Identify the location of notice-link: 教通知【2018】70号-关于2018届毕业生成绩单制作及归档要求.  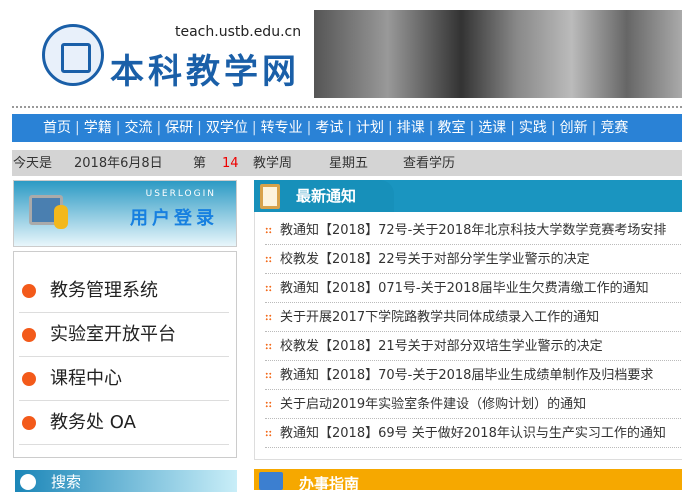
(466, 375).